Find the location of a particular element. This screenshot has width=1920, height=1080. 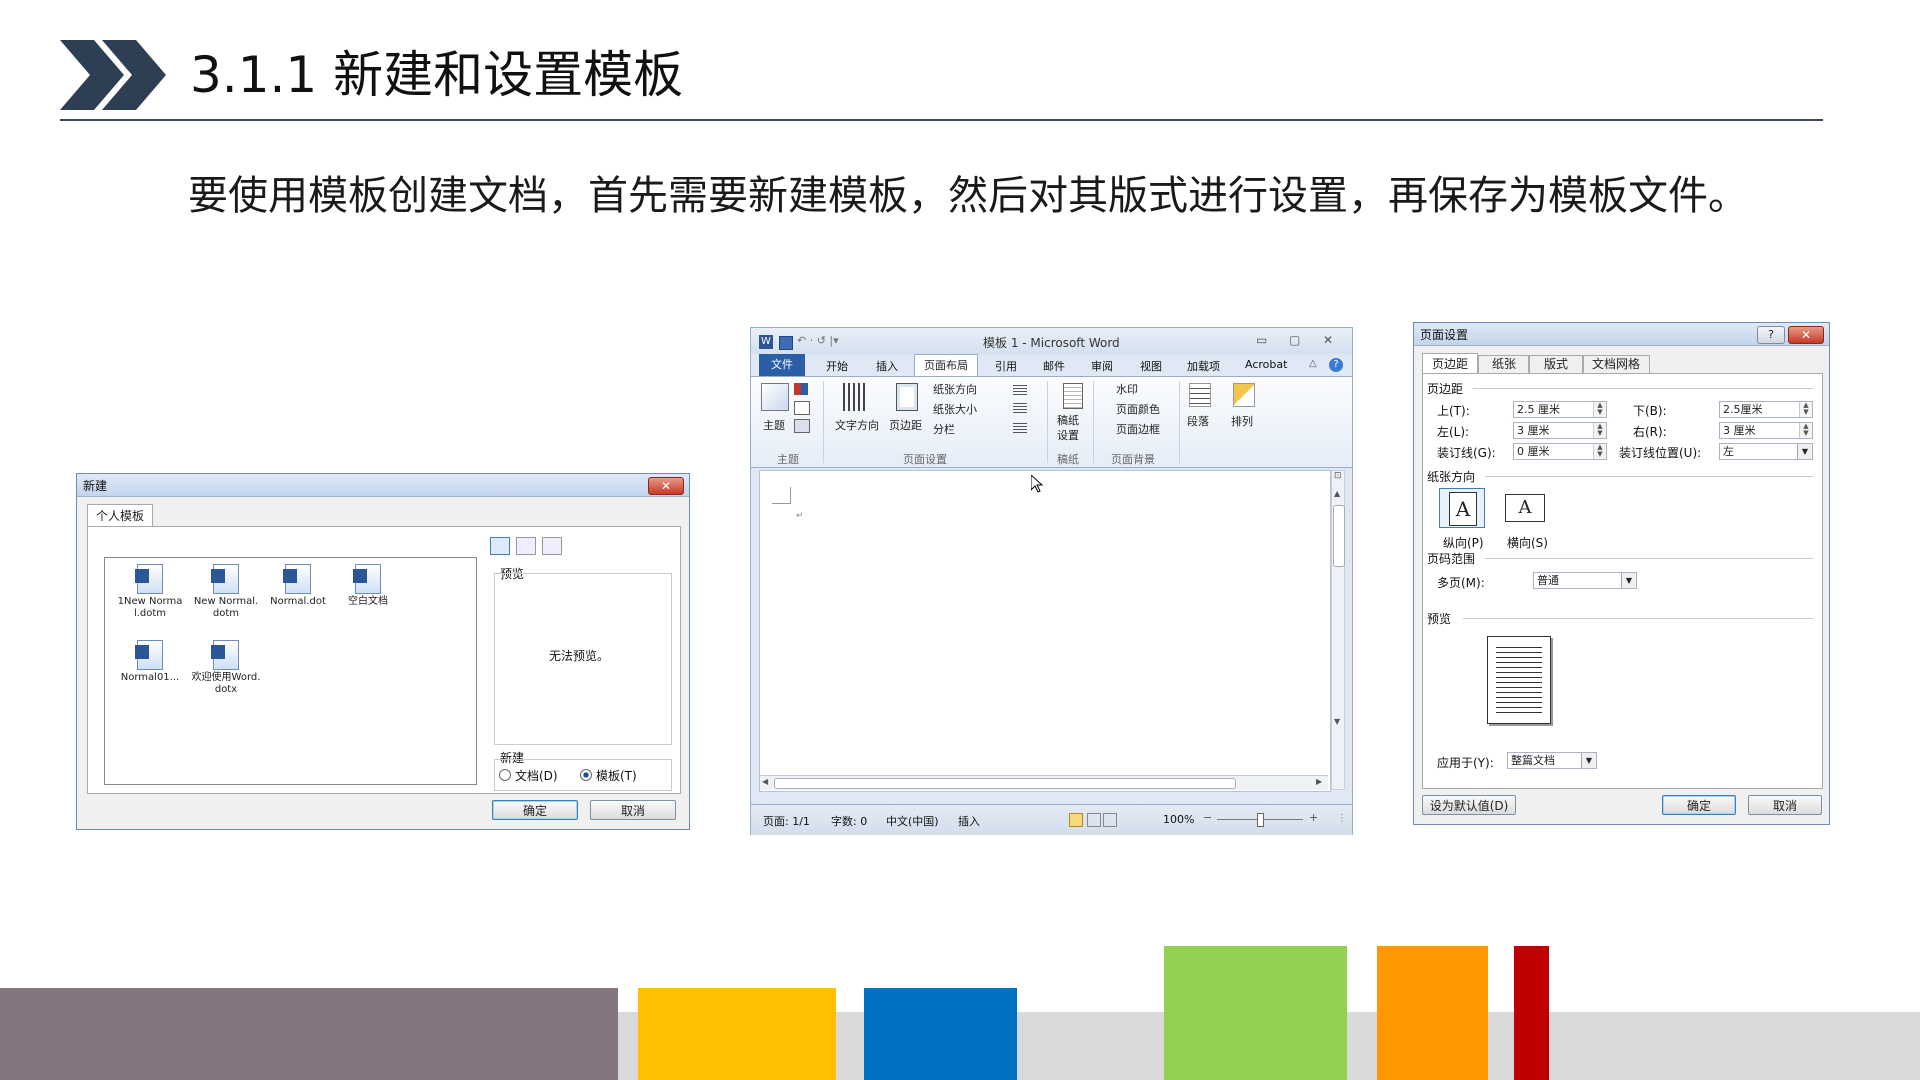

tab-personal-templates: 个人模板 is located at coordinates (120, 515).